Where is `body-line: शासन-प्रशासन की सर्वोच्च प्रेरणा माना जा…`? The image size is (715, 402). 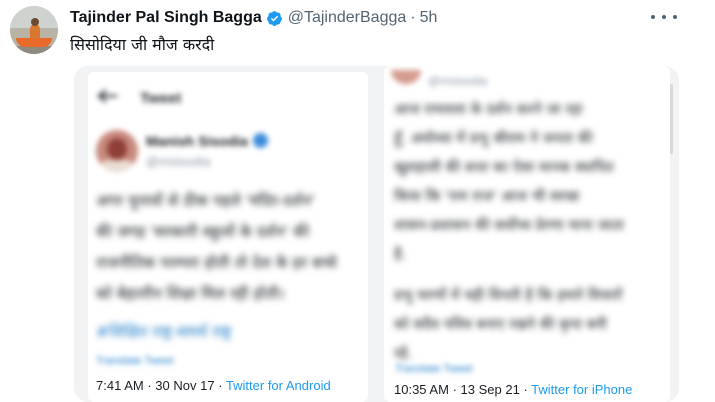 body-line: शासन-प्रशासन की सर्वोच्च प्रेरणा माना जा… is located at coordinates (509, 226).